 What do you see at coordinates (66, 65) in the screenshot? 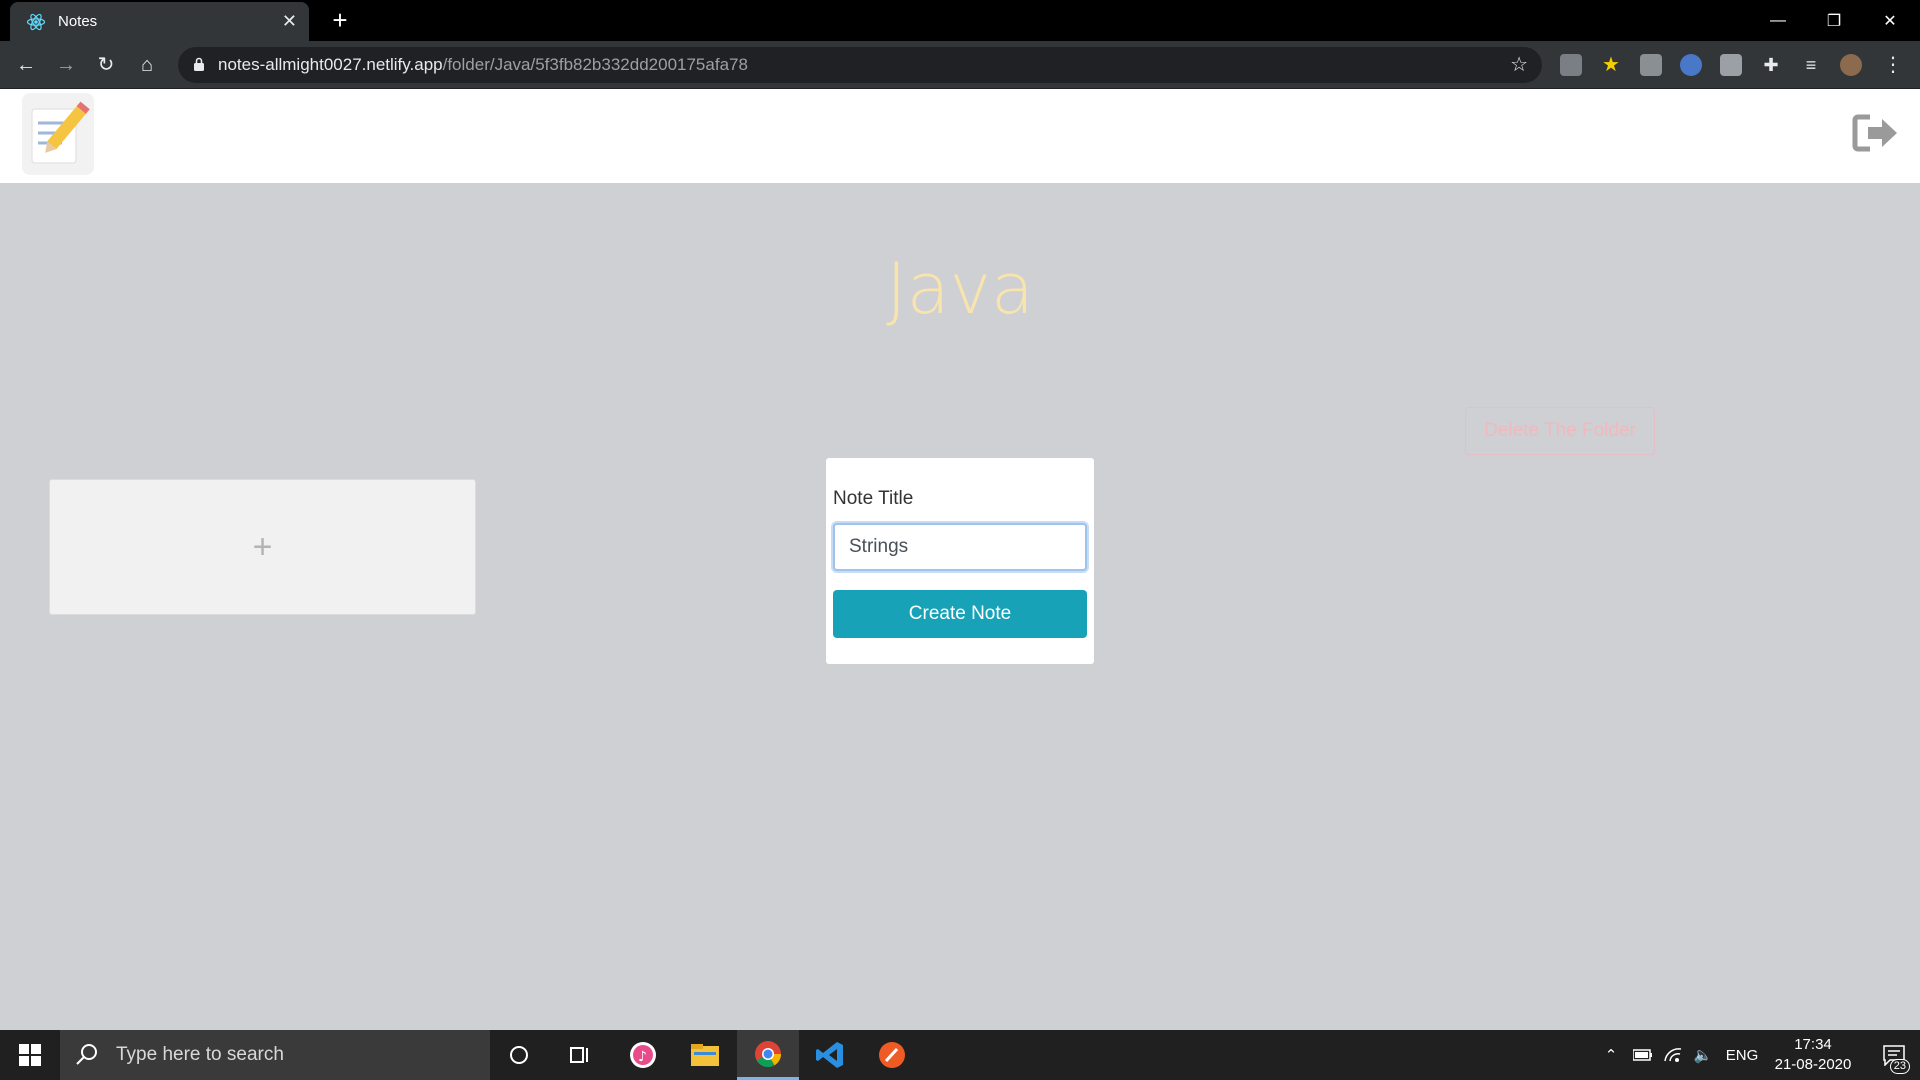
I see `forward-icon: →` at bounding box center [66, 65].